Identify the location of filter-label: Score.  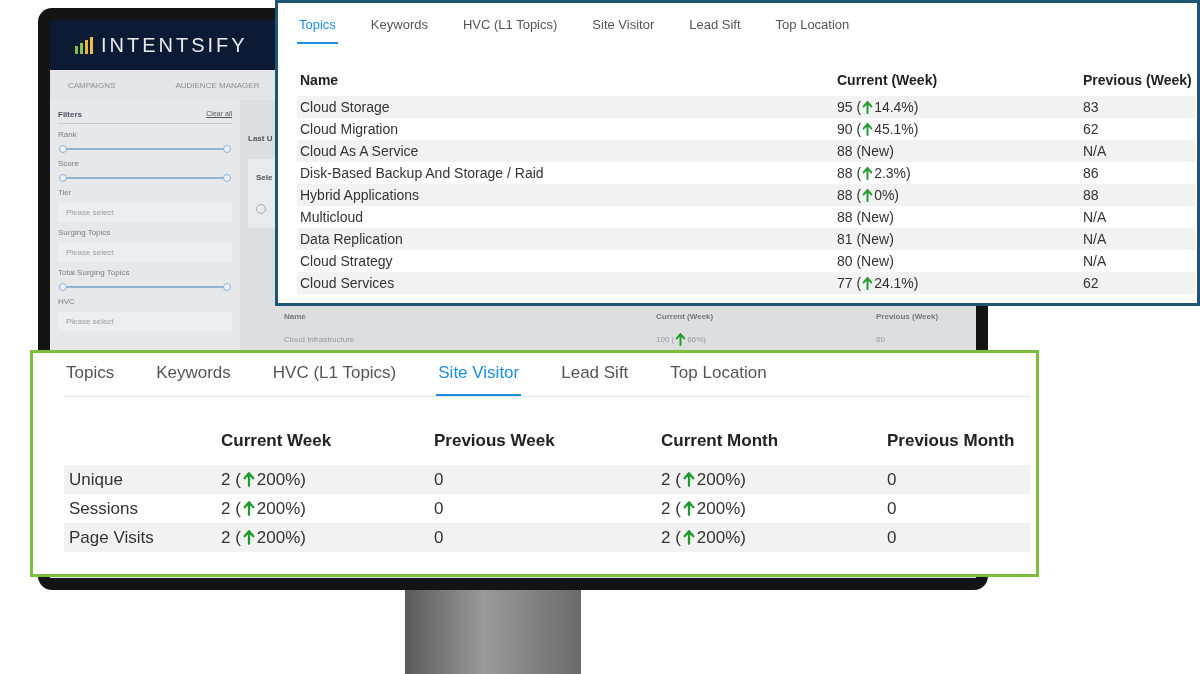
(68, 163).